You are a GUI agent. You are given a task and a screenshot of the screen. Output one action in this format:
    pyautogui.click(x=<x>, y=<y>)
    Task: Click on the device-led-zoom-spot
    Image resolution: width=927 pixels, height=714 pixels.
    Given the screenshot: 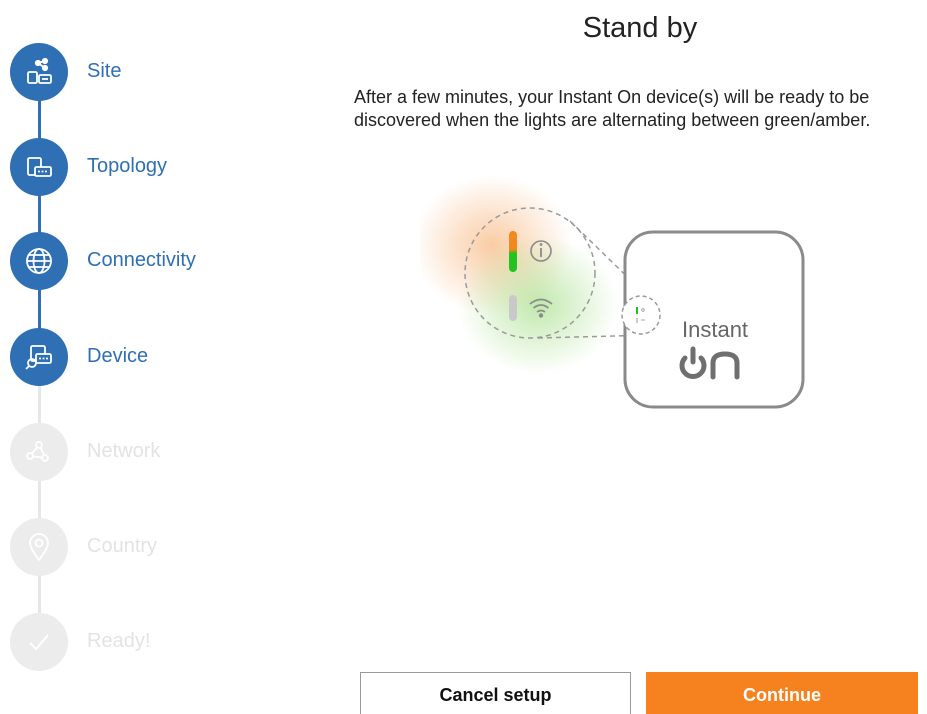 What is the action you would take?
    pyautogui.click(x=641, y=315)
    